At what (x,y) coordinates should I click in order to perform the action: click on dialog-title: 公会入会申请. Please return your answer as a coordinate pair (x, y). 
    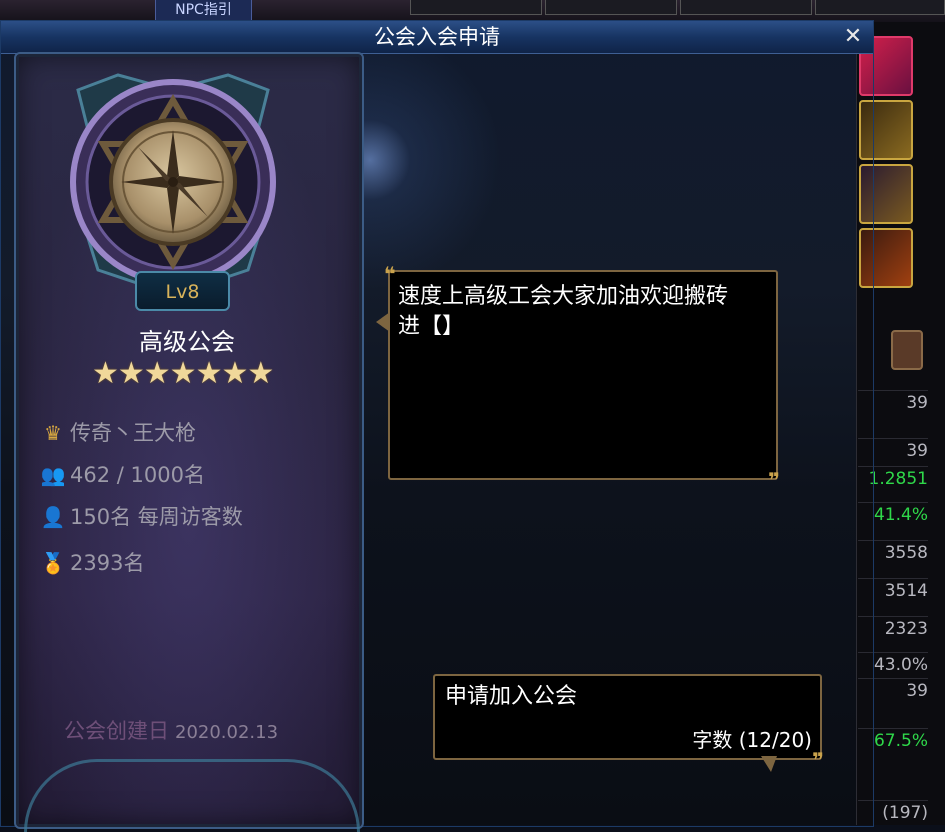
    Looking at the image, I should click on (437, 37).